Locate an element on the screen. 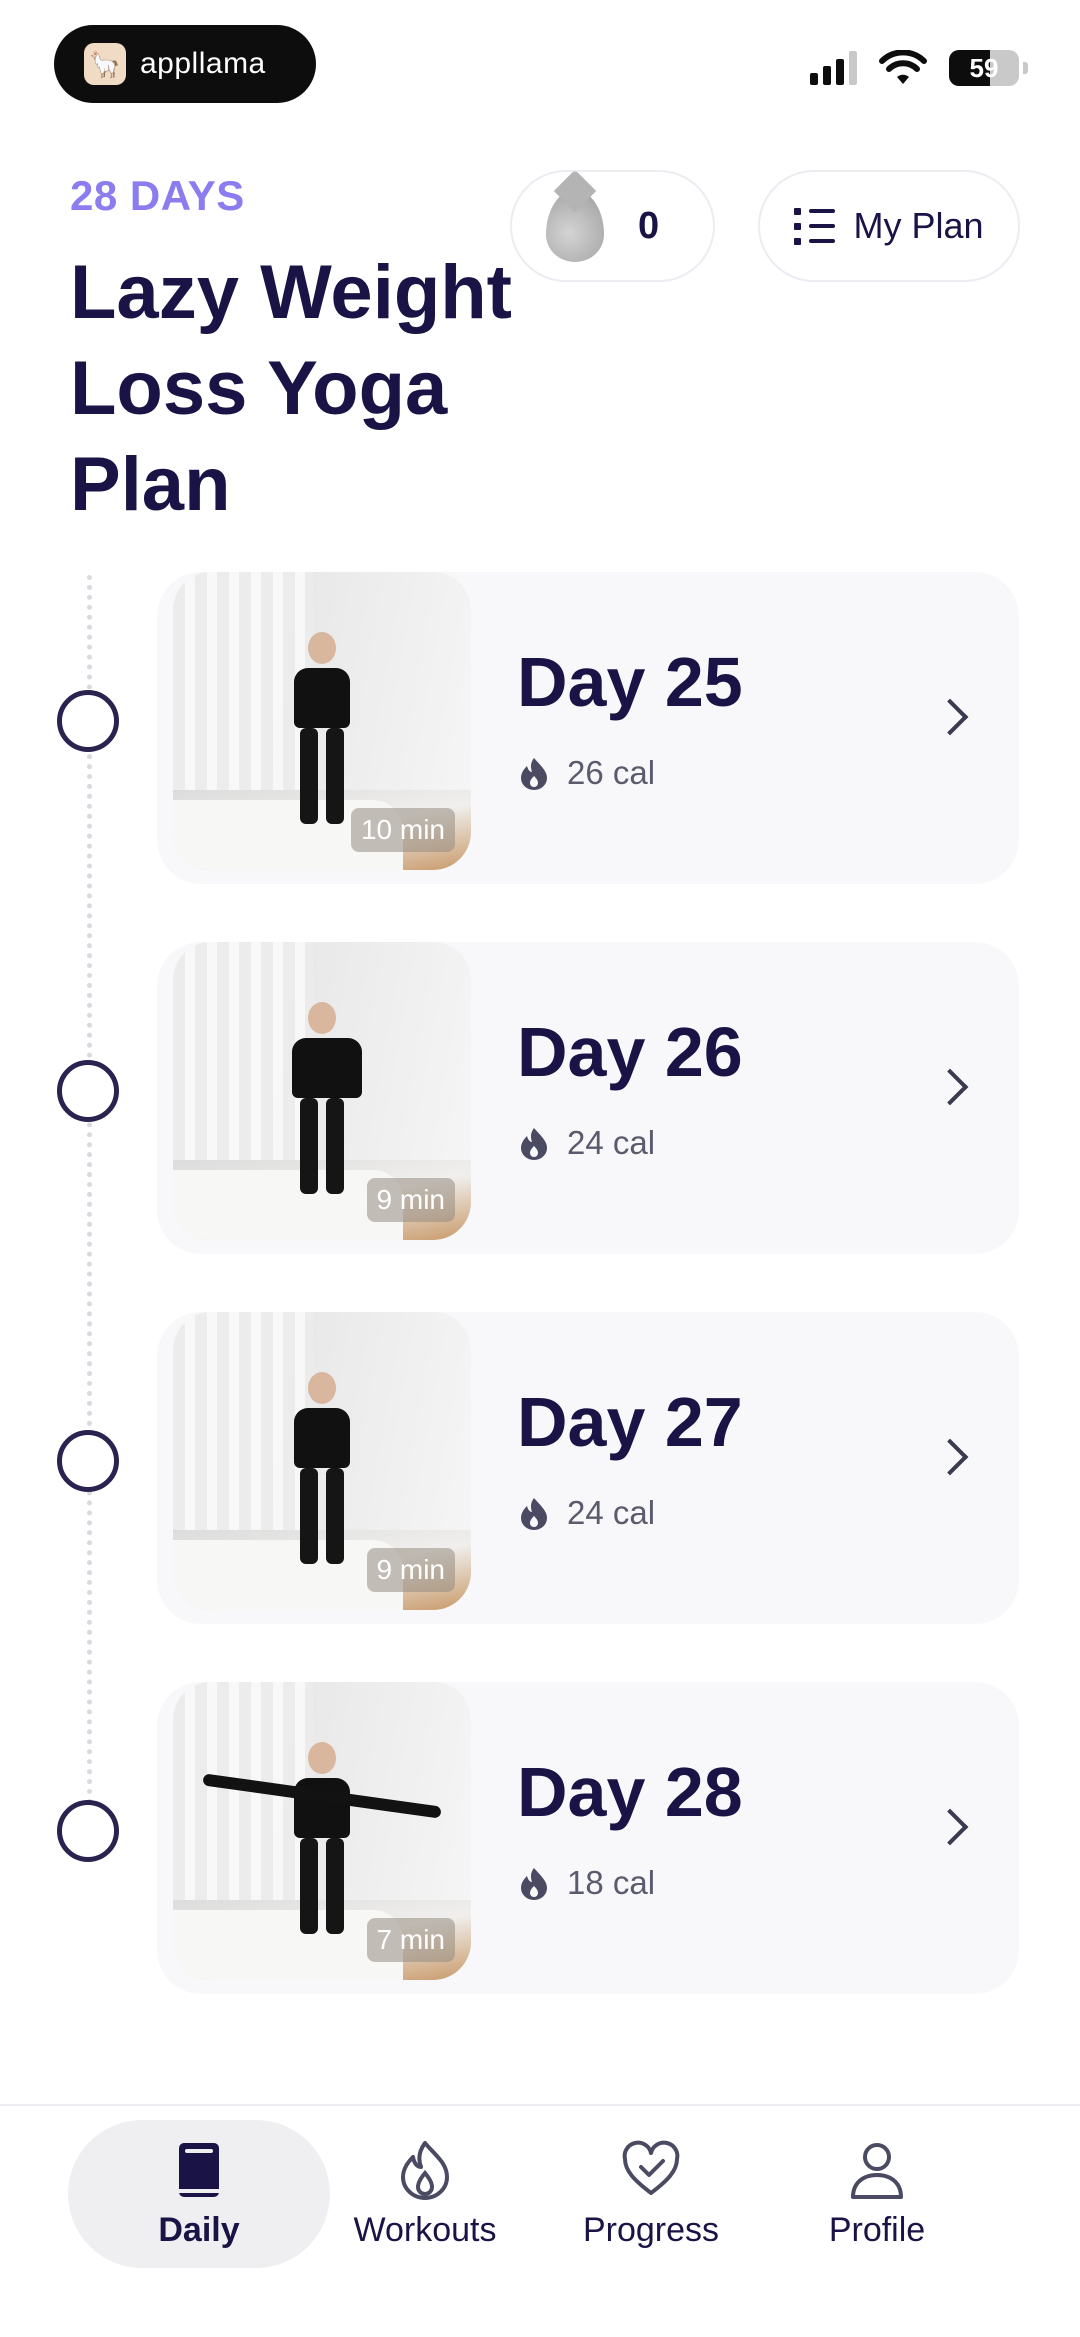 This screenshot has height=2337, width=1080. my-plan-label: My Plan is located at coordinates (918, 225).